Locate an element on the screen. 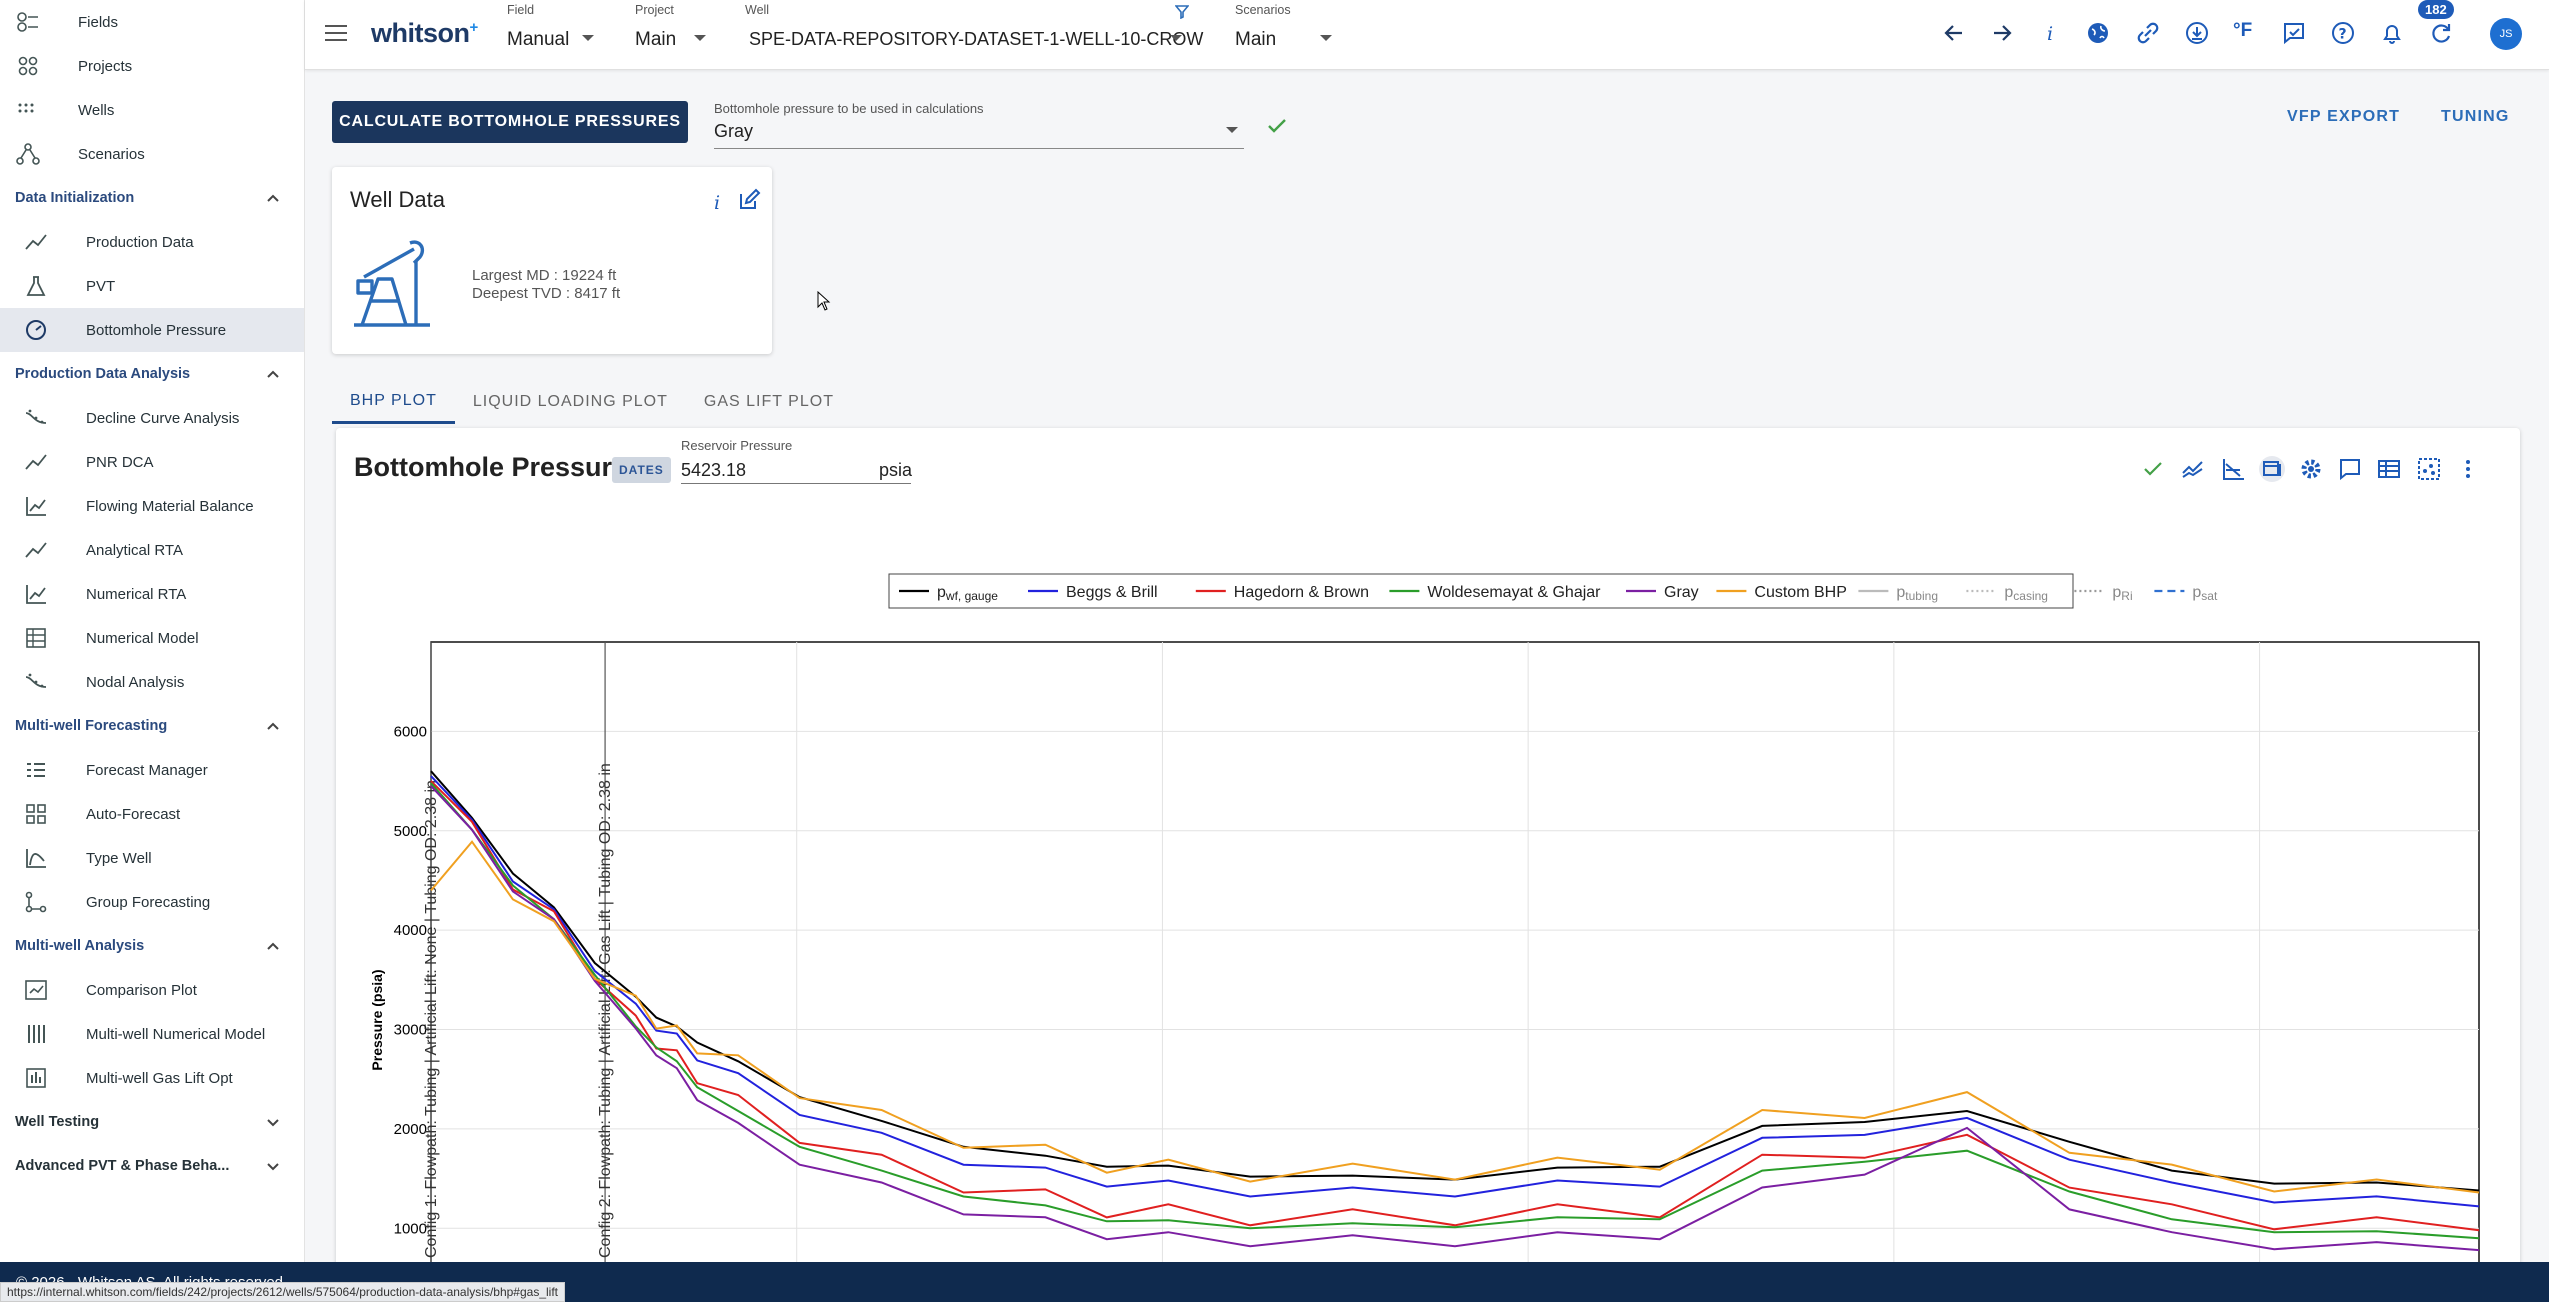  axis-icon is located at coordinates (2233, 469).